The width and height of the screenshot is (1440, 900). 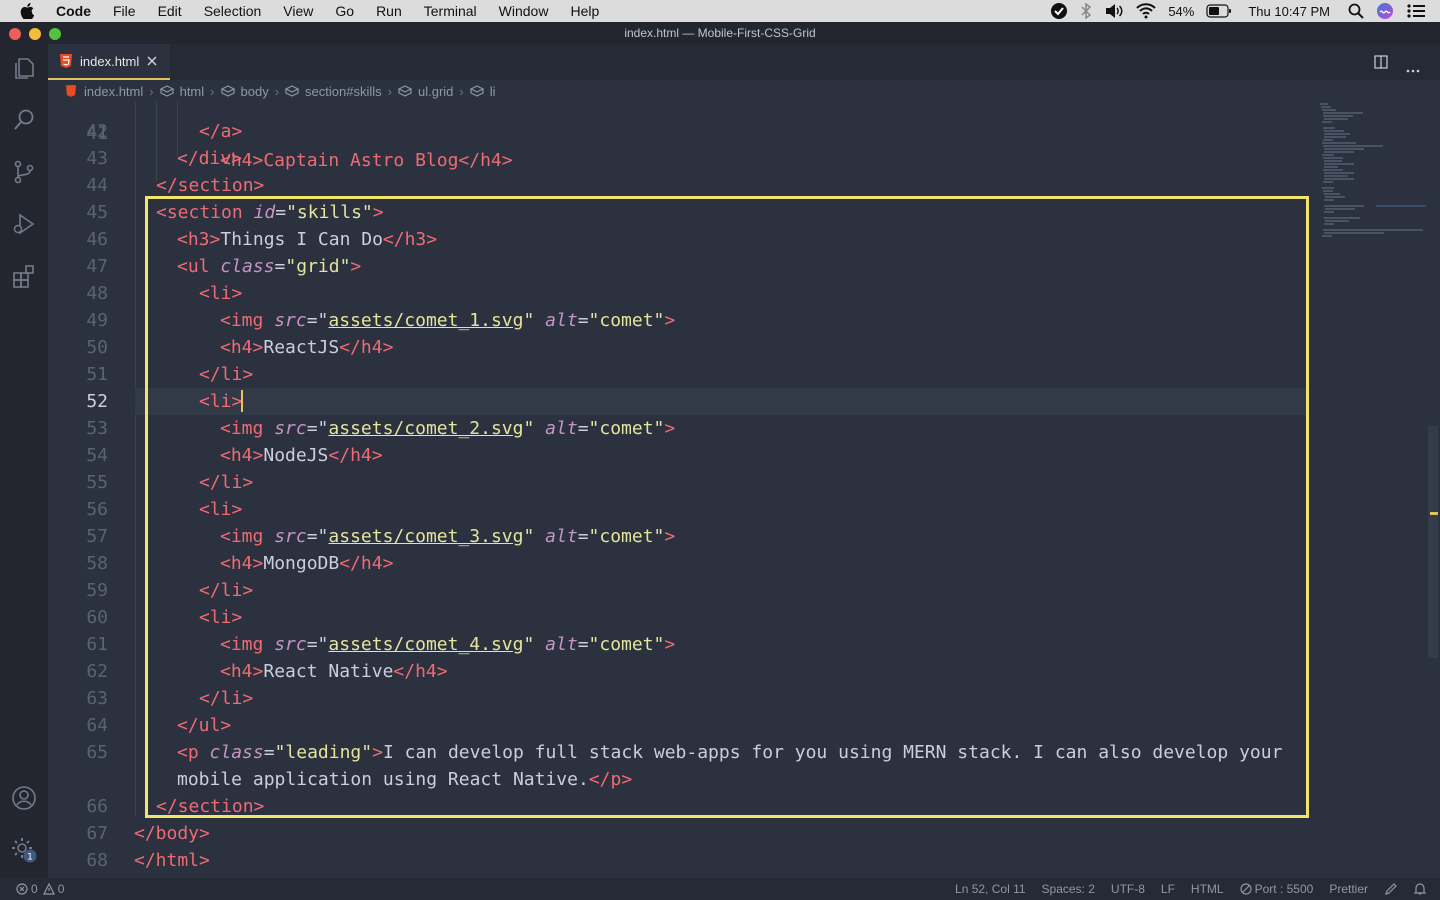 I want to click on line-number: 42, so click(x=97, y=131).